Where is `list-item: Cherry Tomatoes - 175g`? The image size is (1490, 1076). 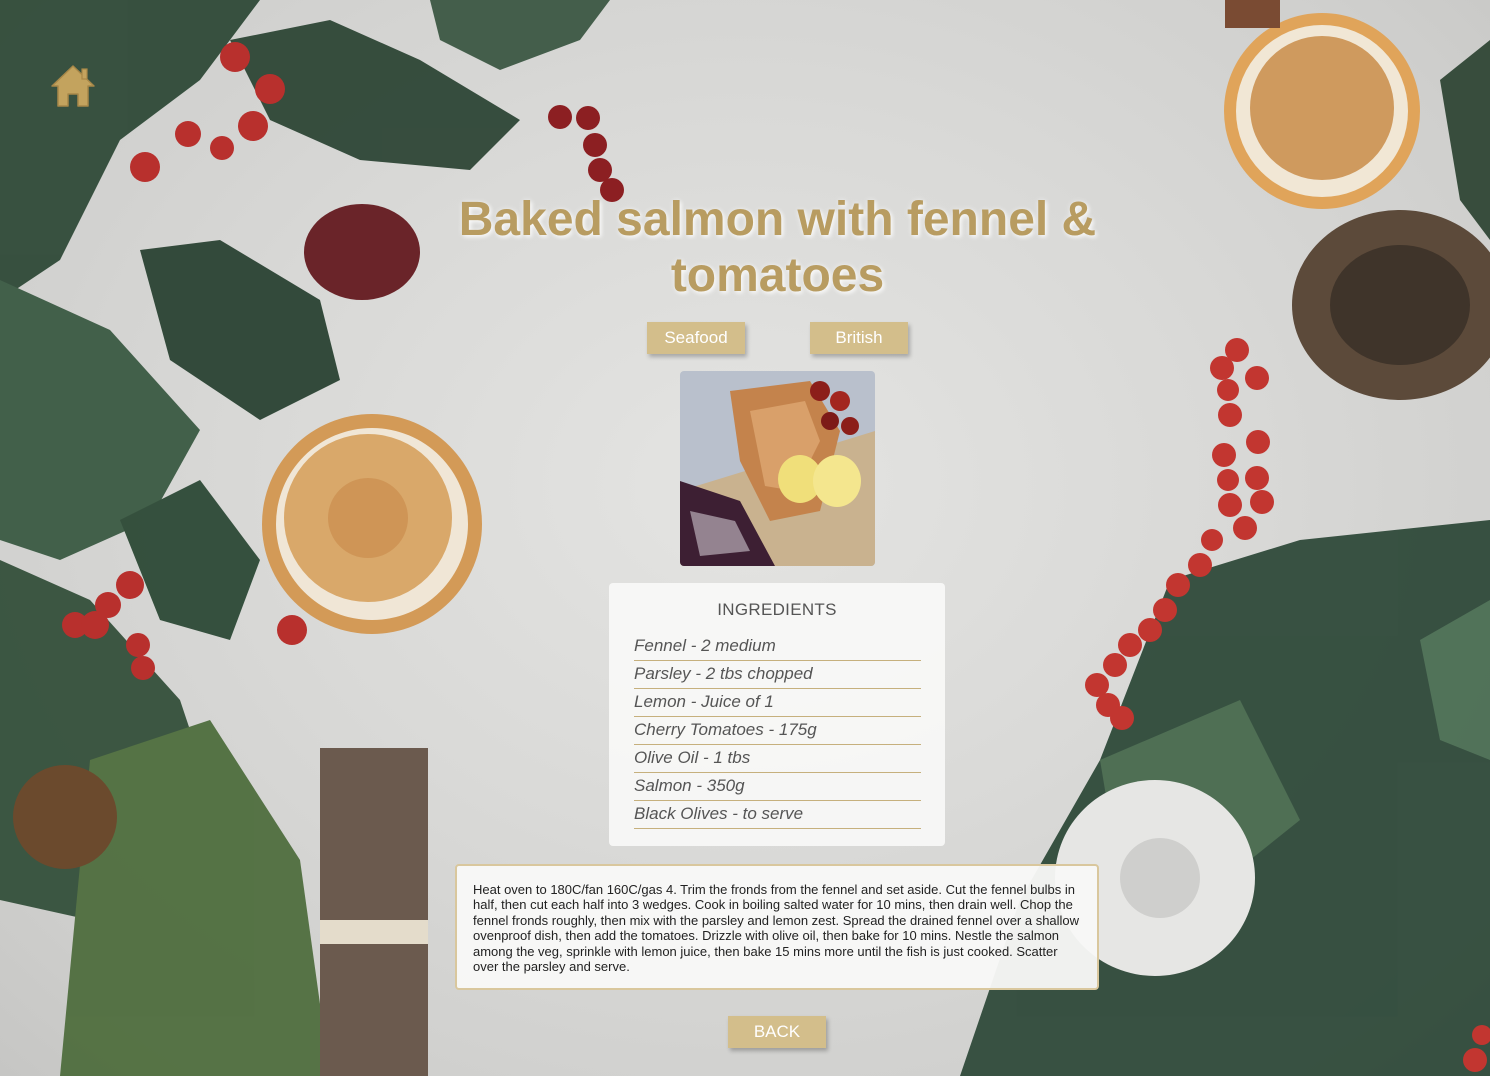
list-item: Cherry Tomatoes - 175g is located at coordinates (777, 731).